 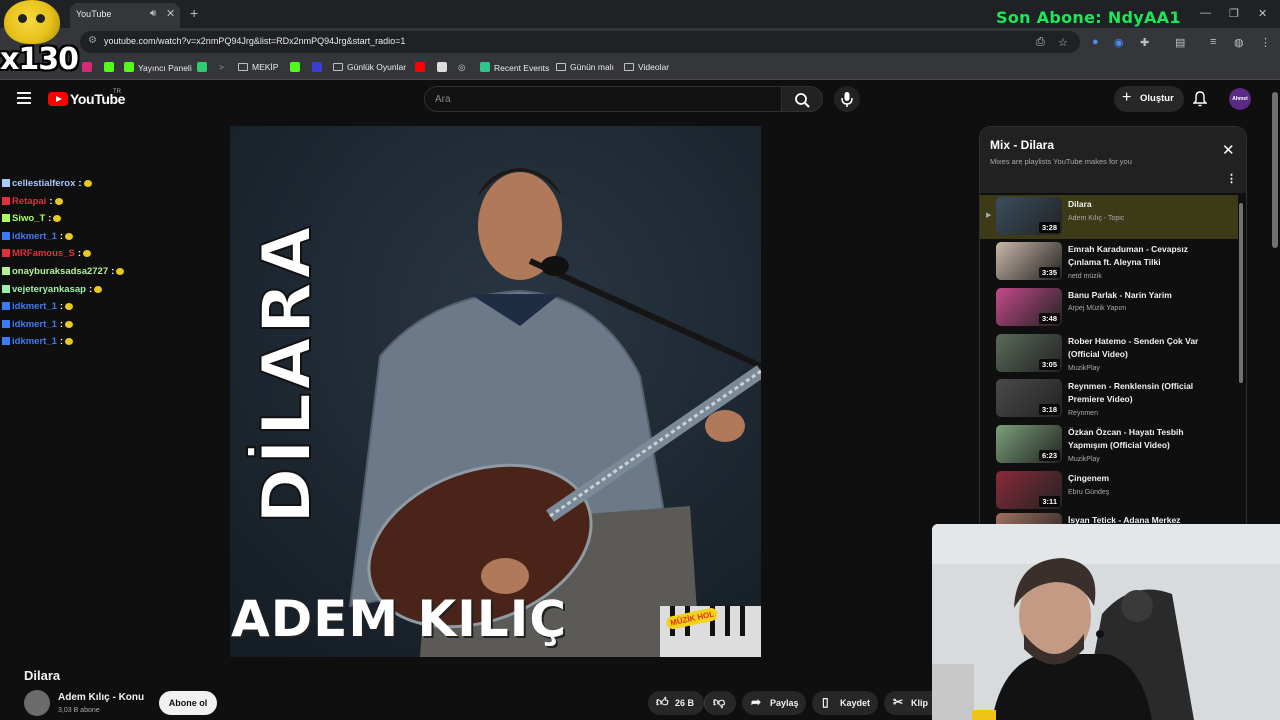 What do you see at coordinates (422, 67) in the screenshot?
I see `youtube-bookmark-icon` at bounding box center [422, 67].